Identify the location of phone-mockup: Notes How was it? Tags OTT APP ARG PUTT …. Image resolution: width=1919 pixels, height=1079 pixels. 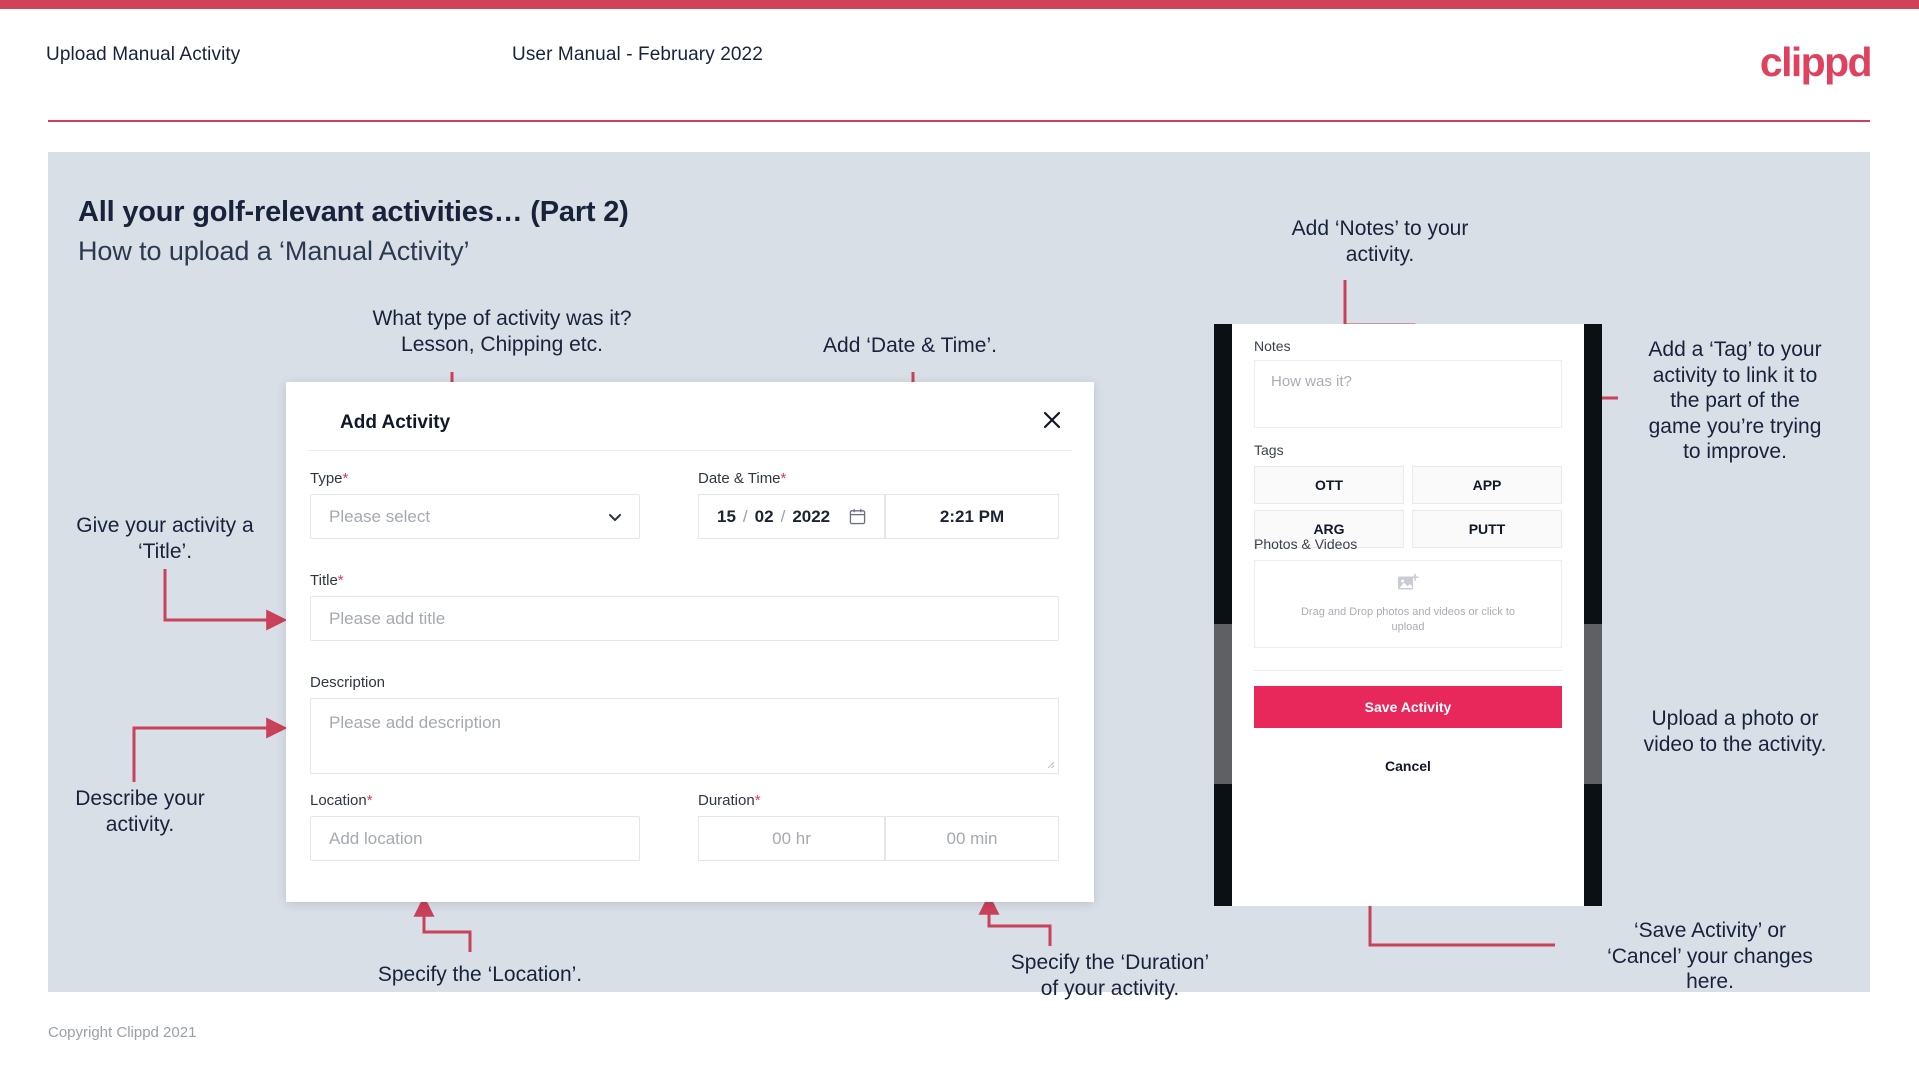
(1408, 615).